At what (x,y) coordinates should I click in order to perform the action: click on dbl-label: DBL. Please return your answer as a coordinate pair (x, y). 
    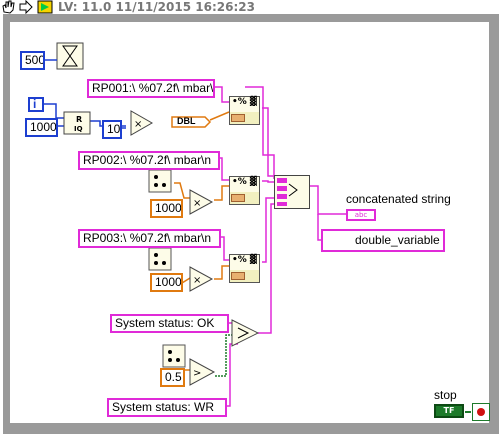
    Looking at the image, I should click on (186, 121).